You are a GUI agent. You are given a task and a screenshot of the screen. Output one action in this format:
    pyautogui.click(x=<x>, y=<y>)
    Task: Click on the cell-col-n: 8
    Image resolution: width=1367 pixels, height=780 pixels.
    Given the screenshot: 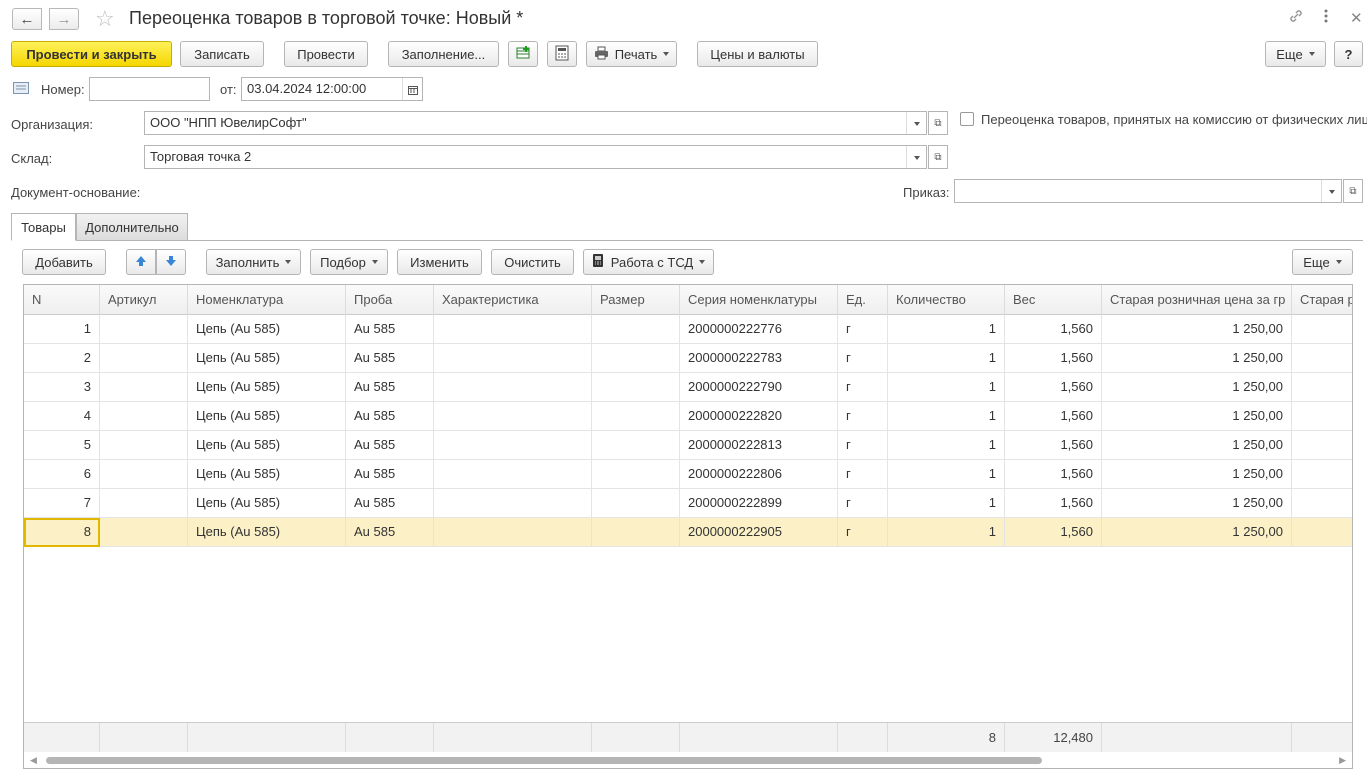 What is the action you would take?
    pyautogui.click(x=62, y=532)
    